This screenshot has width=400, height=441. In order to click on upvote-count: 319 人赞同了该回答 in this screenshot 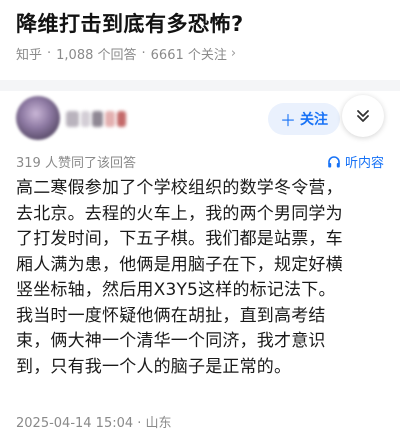, I will do `click(76, 163)`.